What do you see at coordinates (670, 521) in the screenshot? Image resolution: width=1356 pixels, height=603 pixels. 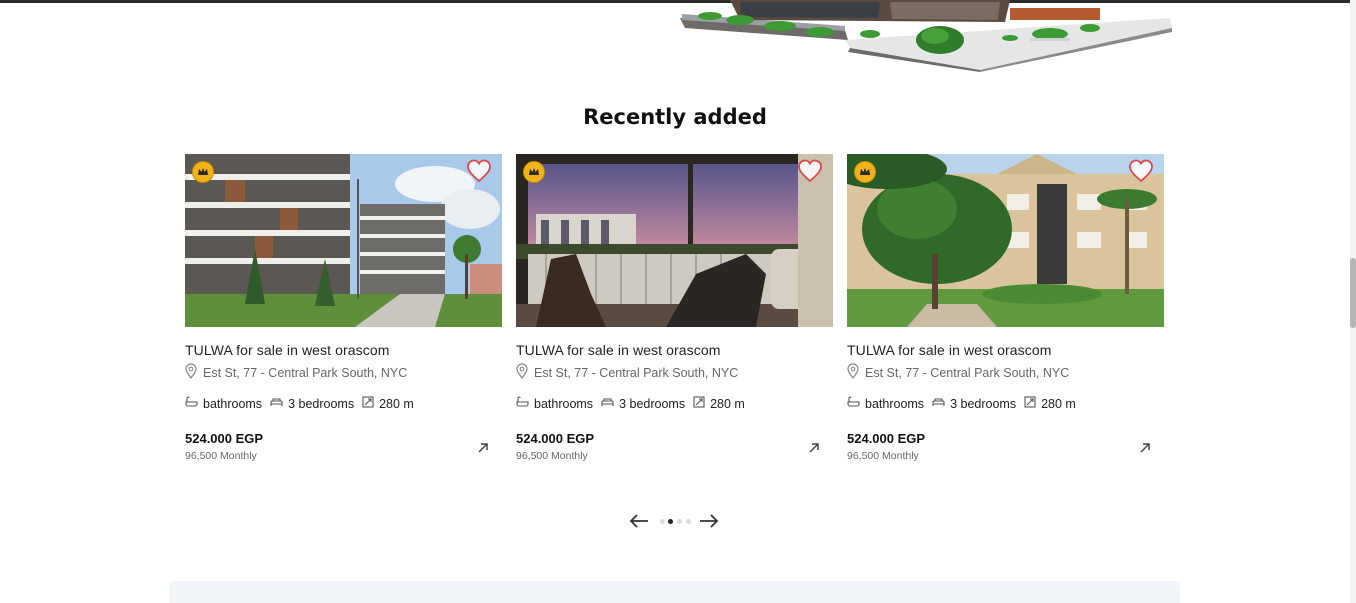 I see `pager-dot-active` at bounding box center [670, 521].